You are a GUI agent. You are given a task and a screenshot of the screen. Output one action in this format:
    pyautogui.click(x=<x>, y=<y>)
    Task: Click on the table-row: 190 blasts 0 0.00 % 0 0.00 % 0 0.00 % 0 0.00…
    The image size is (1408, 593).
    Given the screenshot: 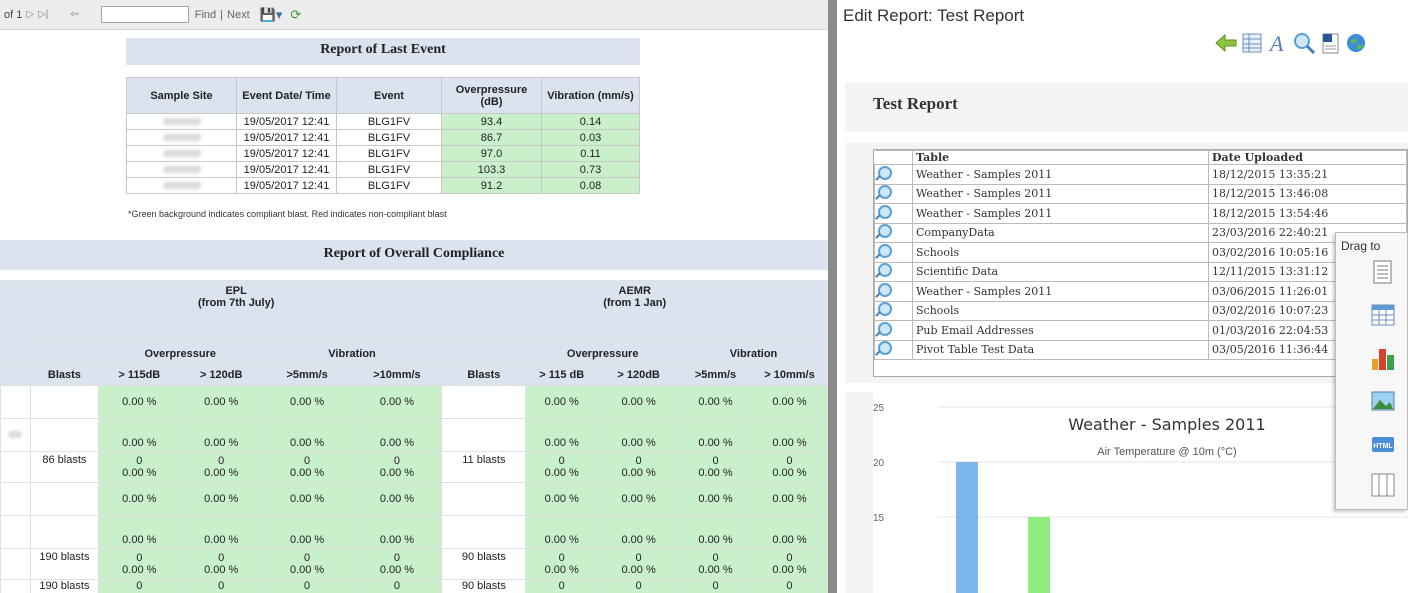 What is the action you would take?
    pyautogui.click(x=414, y=564)
    